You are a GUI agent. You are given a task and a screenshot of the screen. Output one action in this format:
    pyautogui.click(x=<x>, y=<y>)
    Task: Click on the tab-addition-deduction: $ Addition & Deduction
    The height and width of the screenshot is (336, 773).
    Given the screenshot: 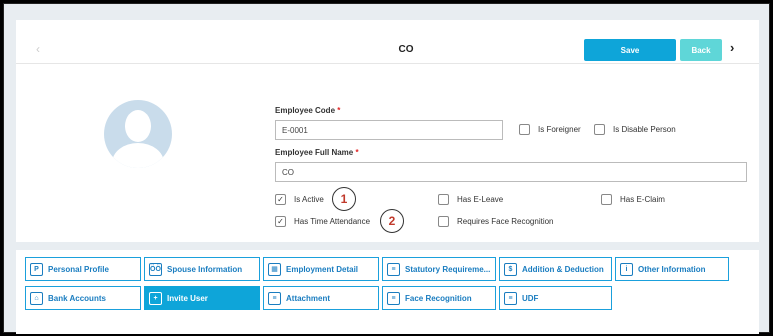 What is the action you would take?
    pyautogui.click(x=555, y=269)
    